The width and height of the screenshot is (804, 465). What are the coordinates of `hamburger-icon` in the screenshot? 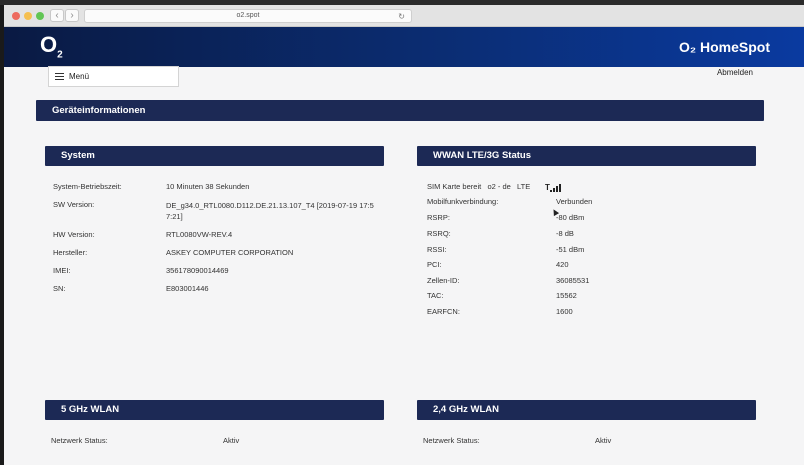 It's located at (59, 76).